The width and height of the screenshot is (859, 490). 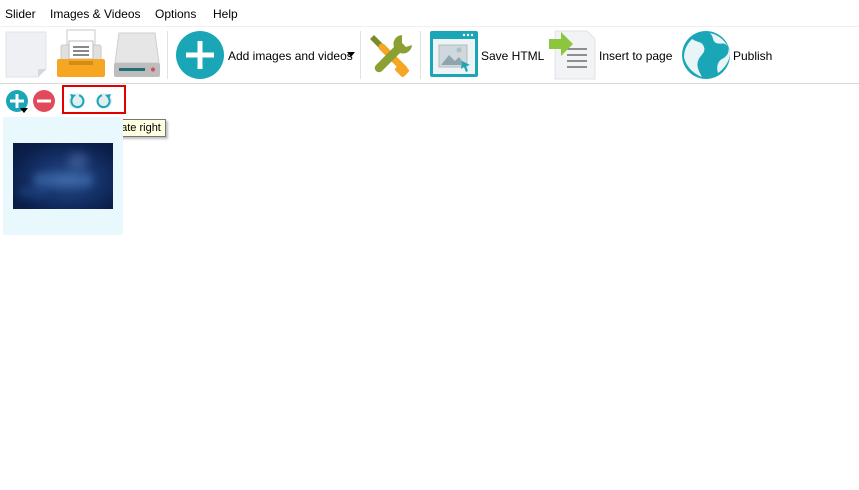 I want to click on menu-slider: Slider, so click(x=20, y=14).